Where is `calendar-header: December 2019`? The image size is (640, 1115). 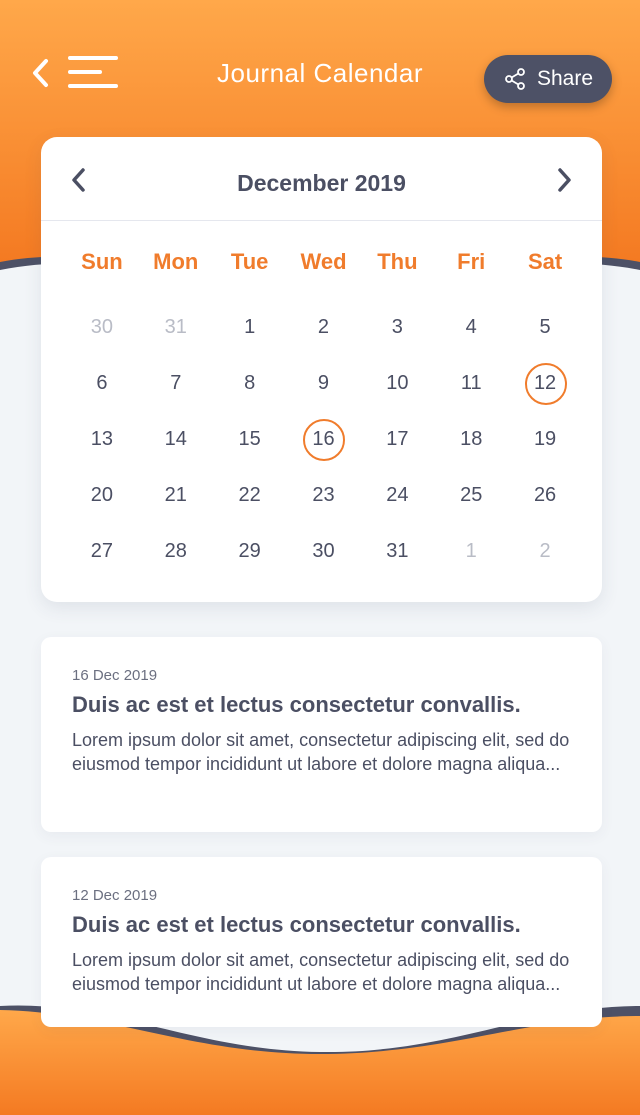 calendar-header: December 2019 is located at coordinates (321, 179).